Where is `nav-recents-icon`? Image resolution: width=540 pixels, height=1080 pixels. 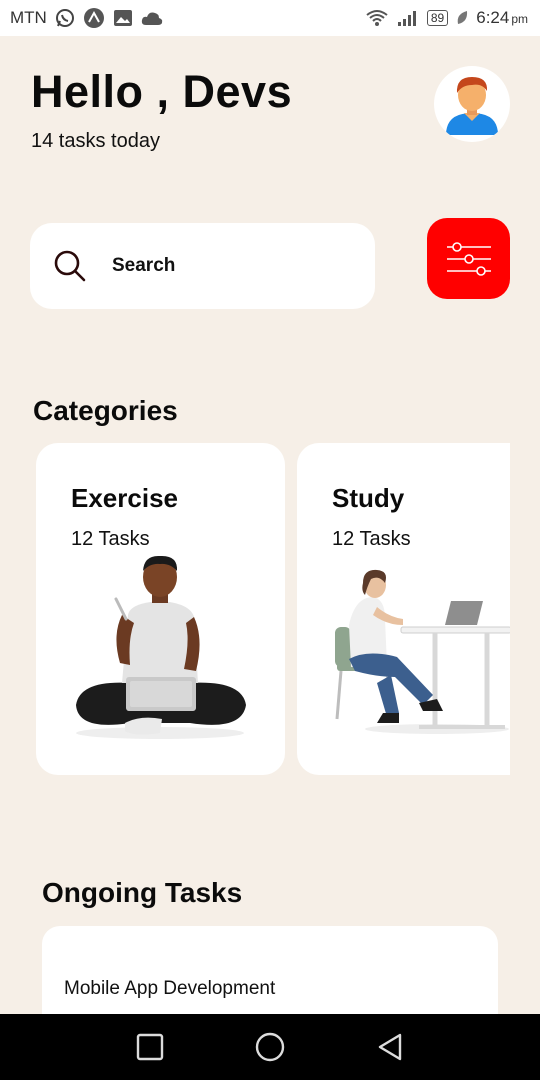 nav-recents-icon is located at coordinates (150, 1047).